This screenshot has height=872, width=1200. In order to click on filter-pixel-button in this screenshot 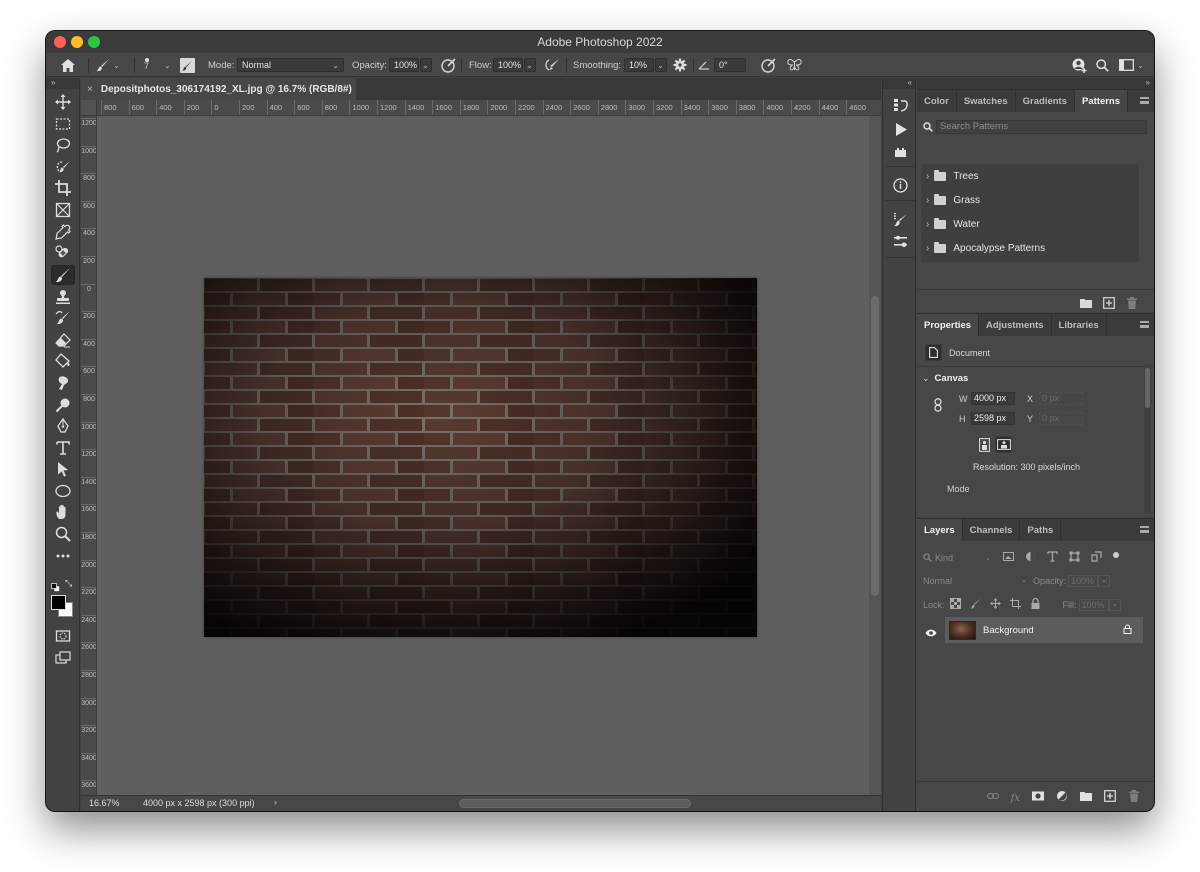, I will do `click(1008, 557)`.